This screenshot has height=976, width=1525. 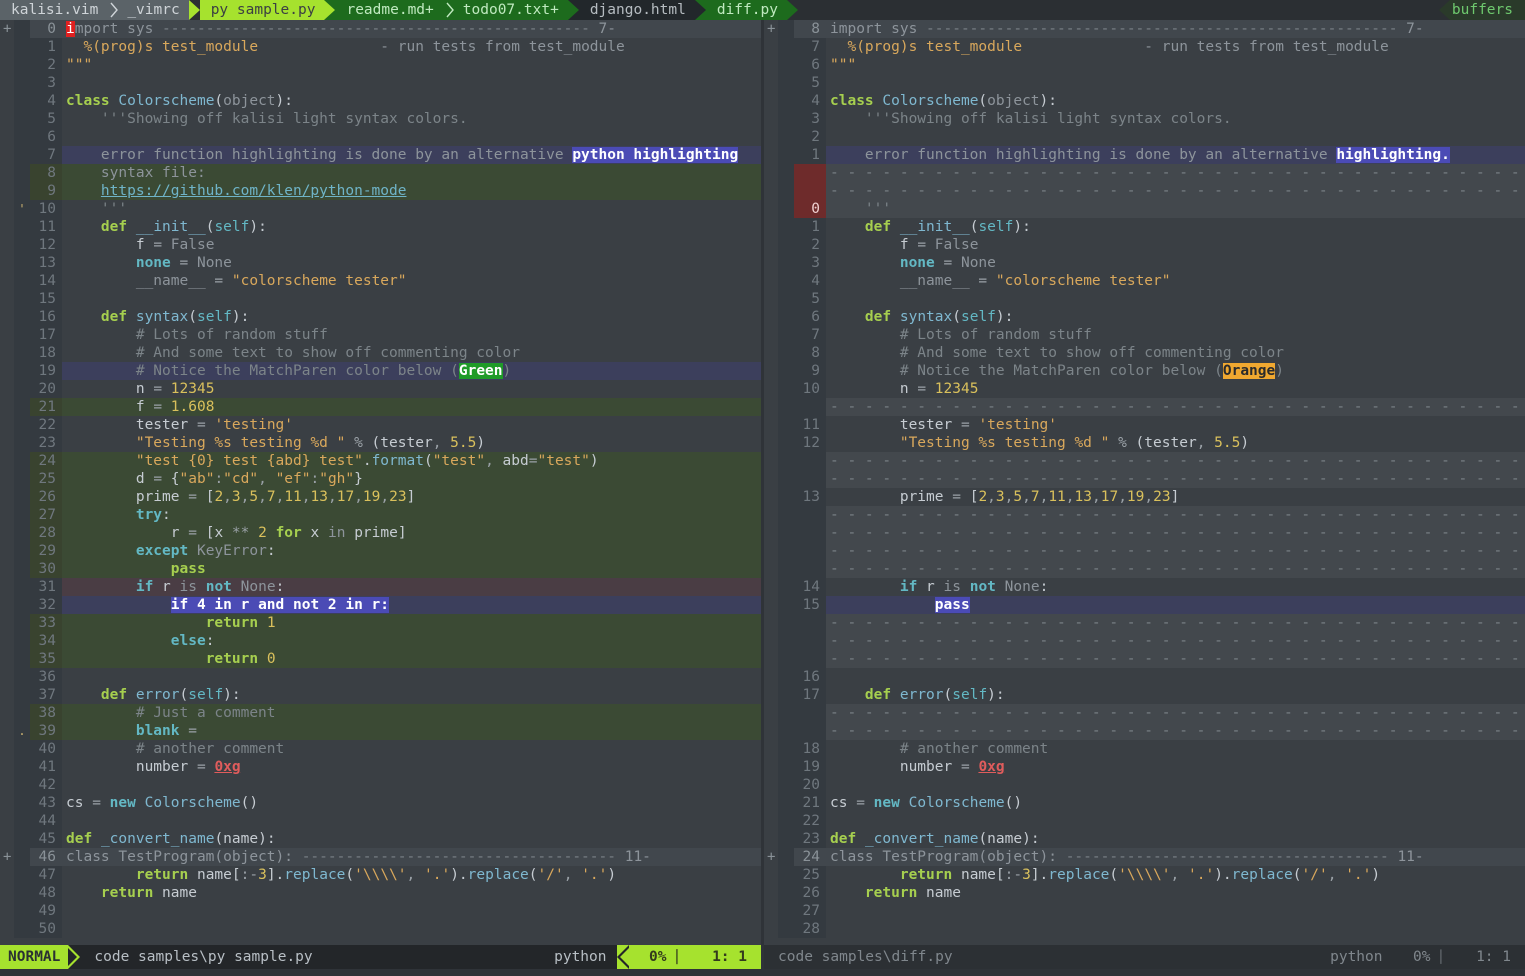 I want to click on buffer-line: 26 return name, so click(x=1144, y=893).